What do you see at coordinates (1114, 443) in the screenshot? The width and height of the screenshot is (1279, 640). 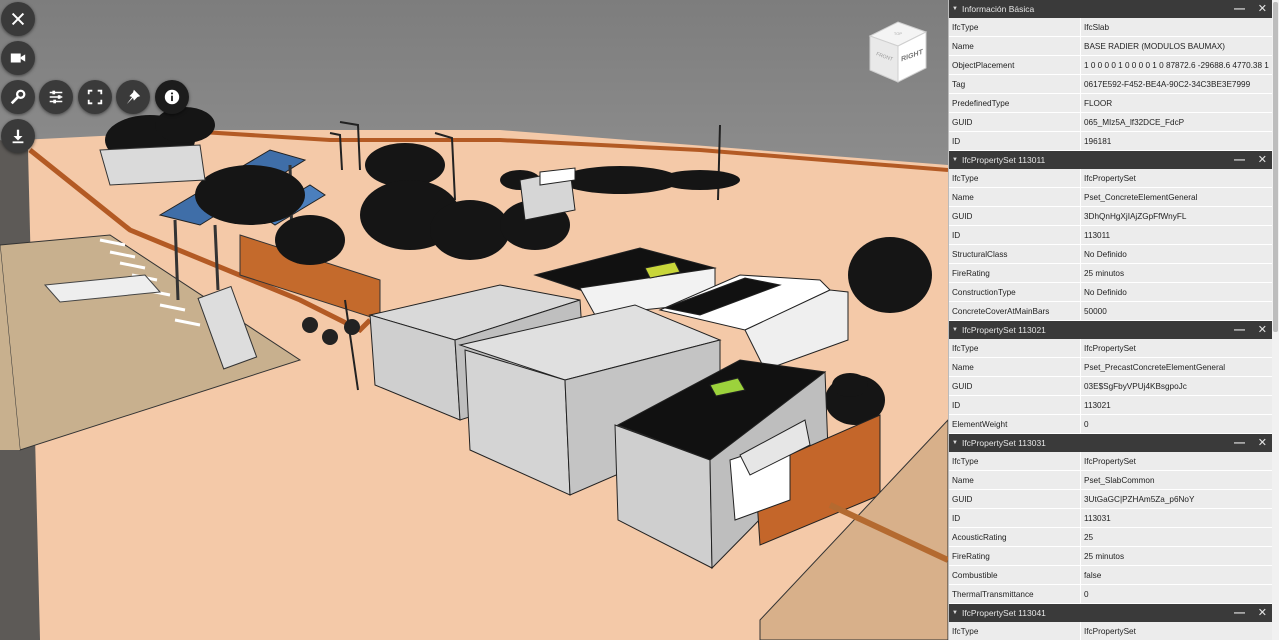 I see `section-header: ▼ IfcPropertySet 113031 — ✕` at bounding box center [1114, 443].